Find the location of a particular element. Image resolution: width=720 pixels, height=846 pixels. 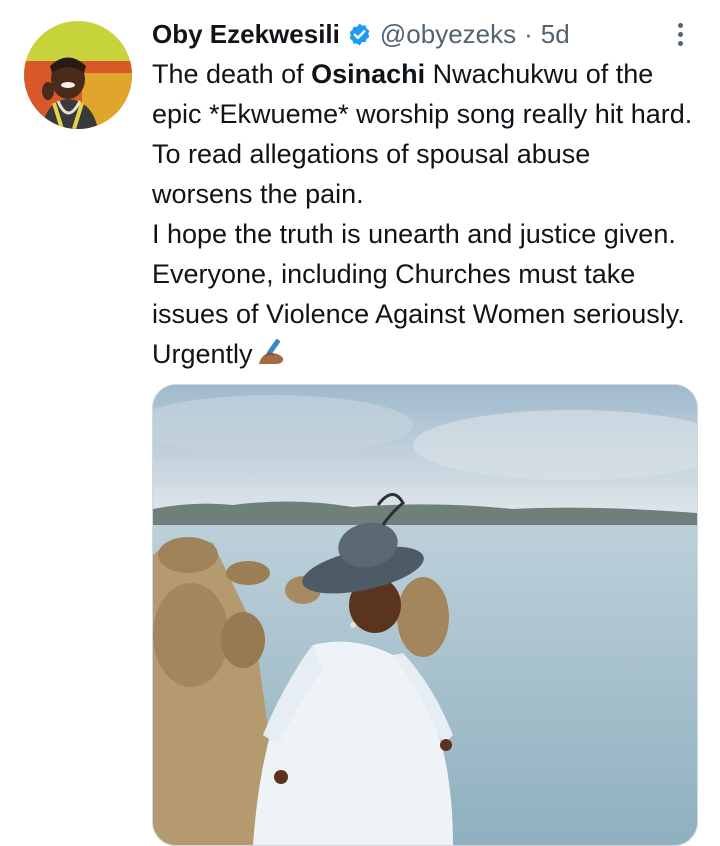

more-vertical-icon is located at coordinates (680, 34).